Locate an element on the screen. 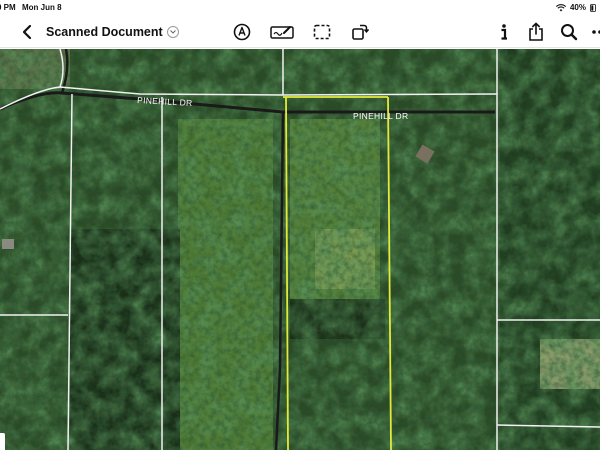  rotate-button is located at coordinates (360, 32).